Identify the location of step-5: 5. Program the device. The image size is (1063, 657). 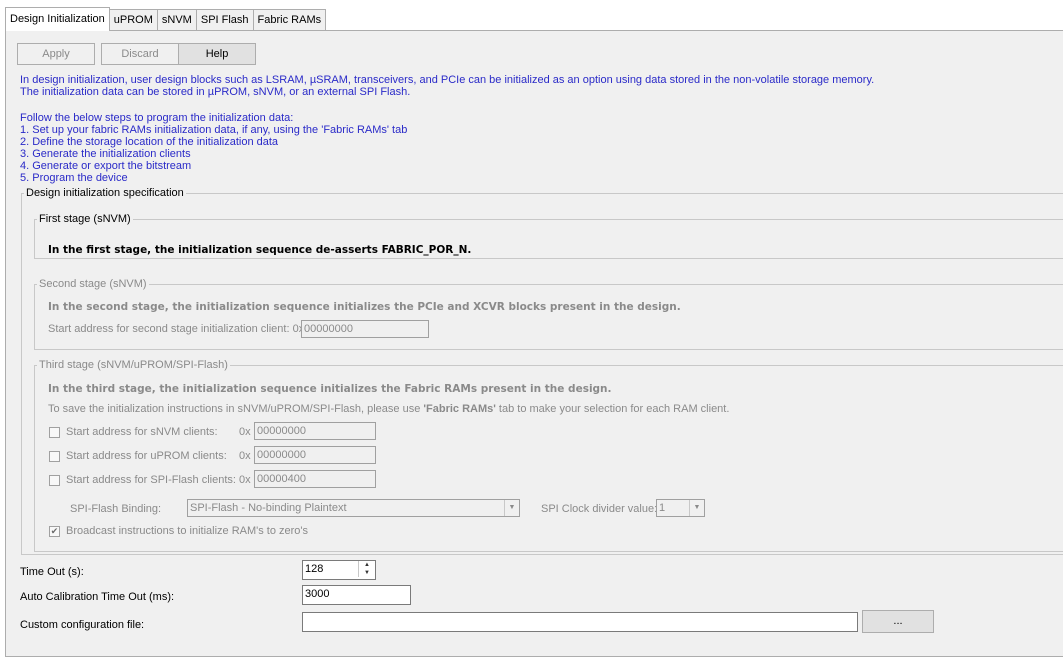
(74, 178).